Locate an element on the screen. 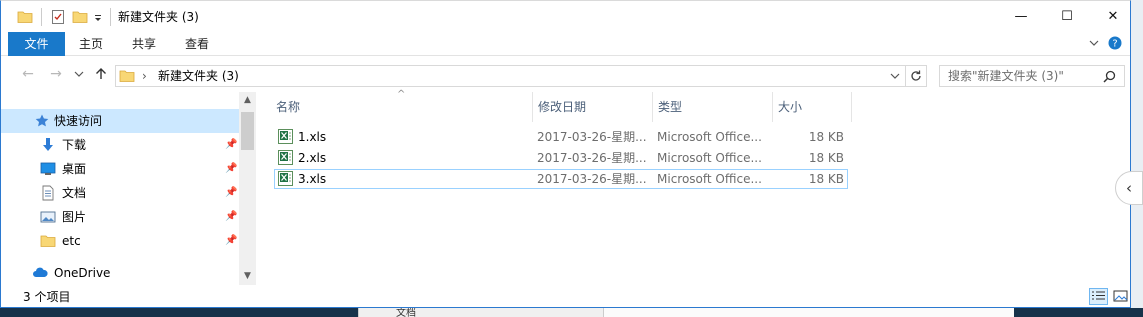 This screenshot has width=1143, height=317. background-taskbar-strip: 文档 is located at coordinates (571, 312).